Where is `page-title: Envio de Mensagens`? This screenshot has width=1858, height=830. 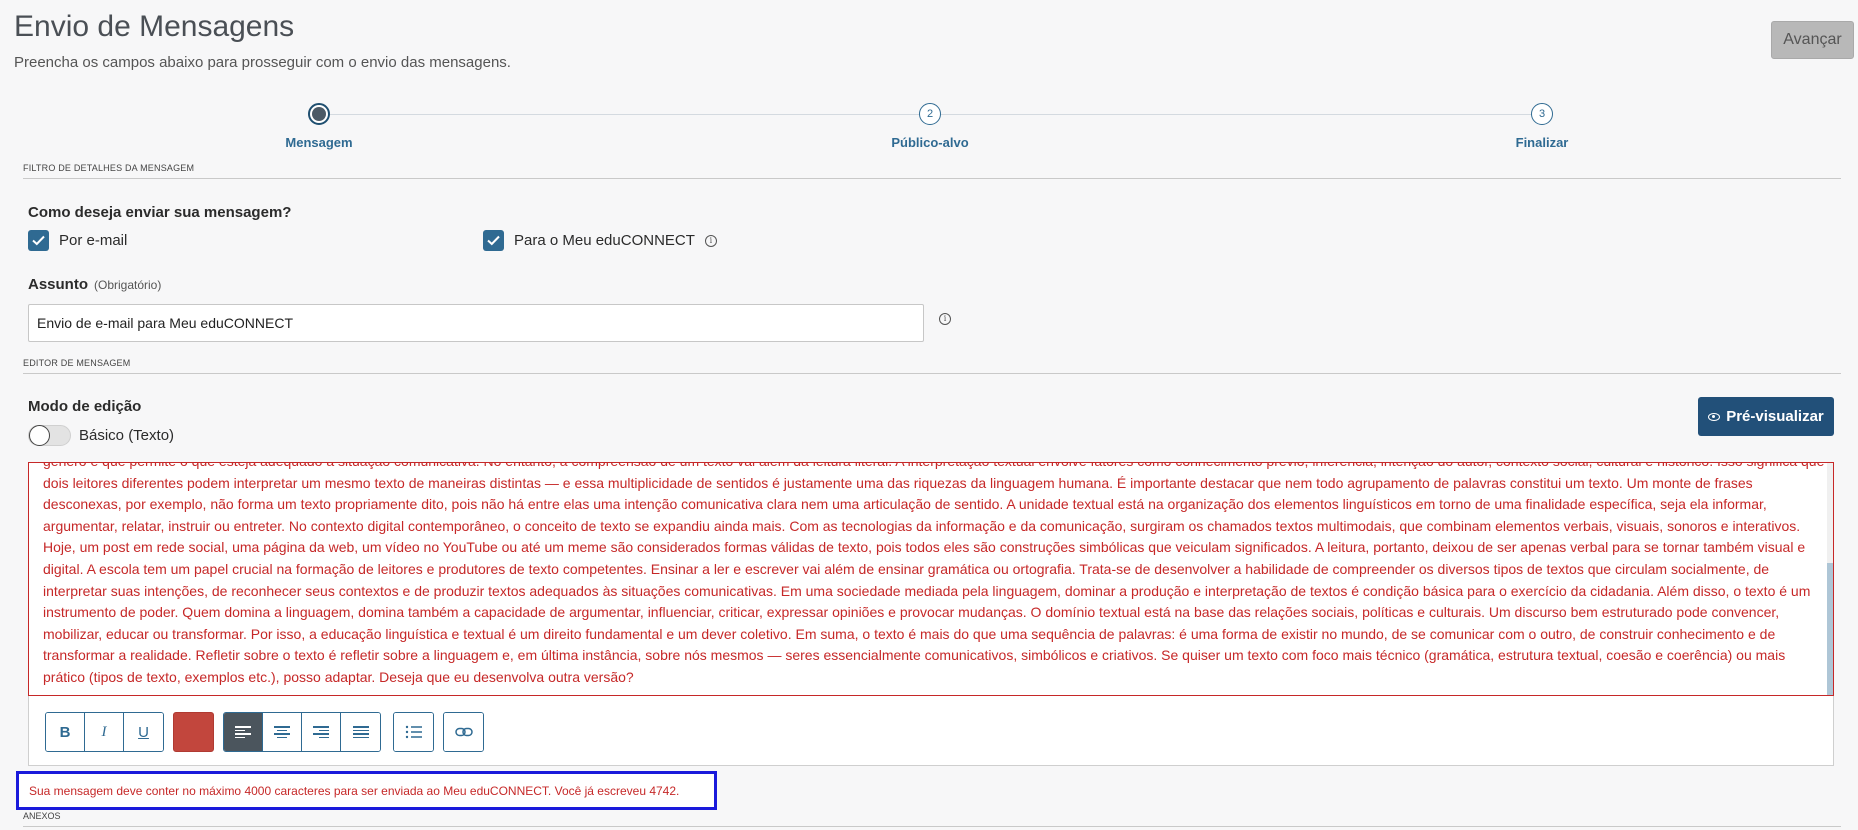
page-title: Envio de Mensagens is located at coordinates (154, 26).